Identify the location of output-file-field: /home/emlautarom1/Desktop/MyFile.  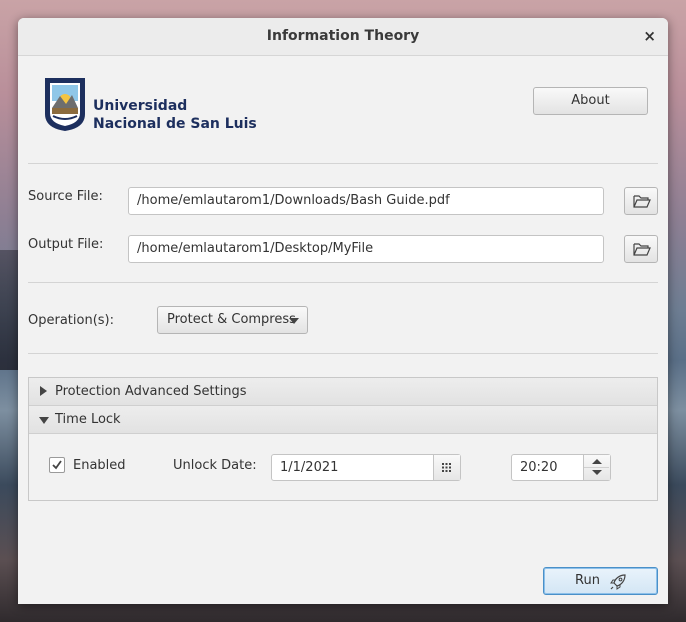
(366, 249).